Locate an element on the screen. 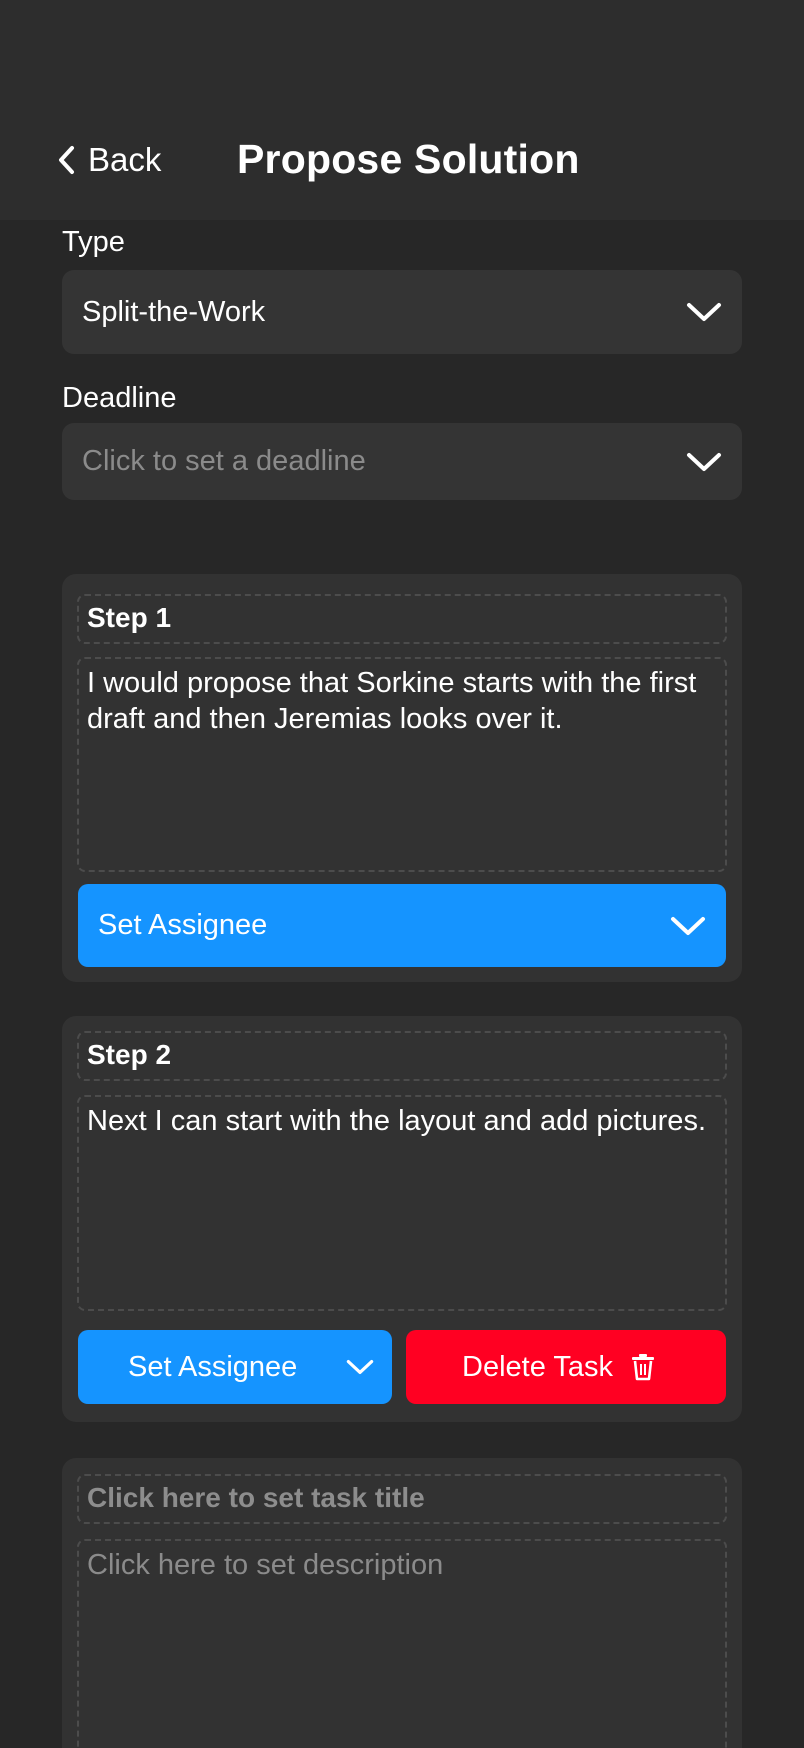  step-title: Step 1 is located at coordinates (129, 617).